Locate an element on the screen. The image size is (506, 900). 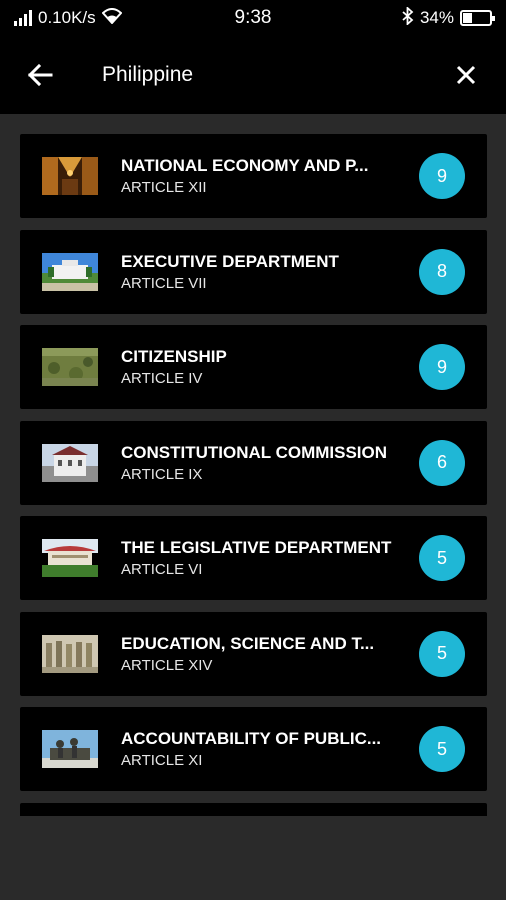
item-texts: EXECUTIVE DEPARTMENT ARTICLE VII is located at coordinates (265, 272).